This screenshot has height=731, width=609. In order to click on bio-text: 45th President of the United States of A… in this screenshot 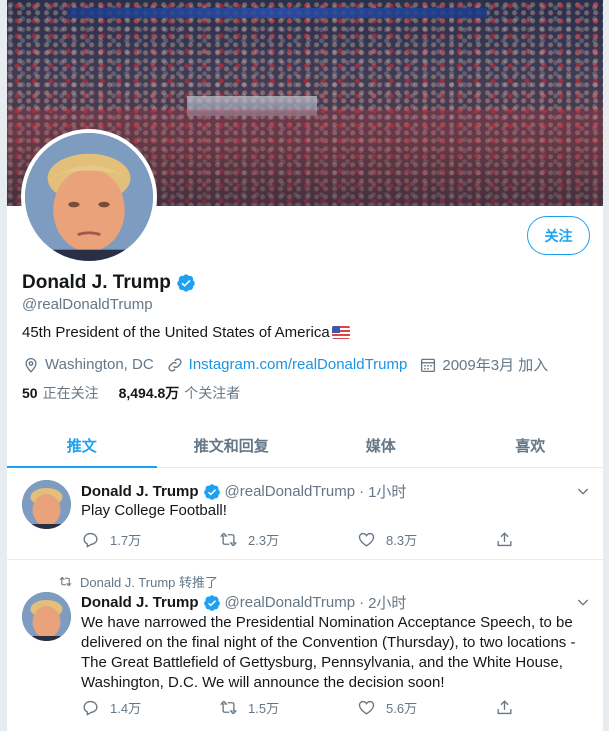, I will do `click(176, 332)`.